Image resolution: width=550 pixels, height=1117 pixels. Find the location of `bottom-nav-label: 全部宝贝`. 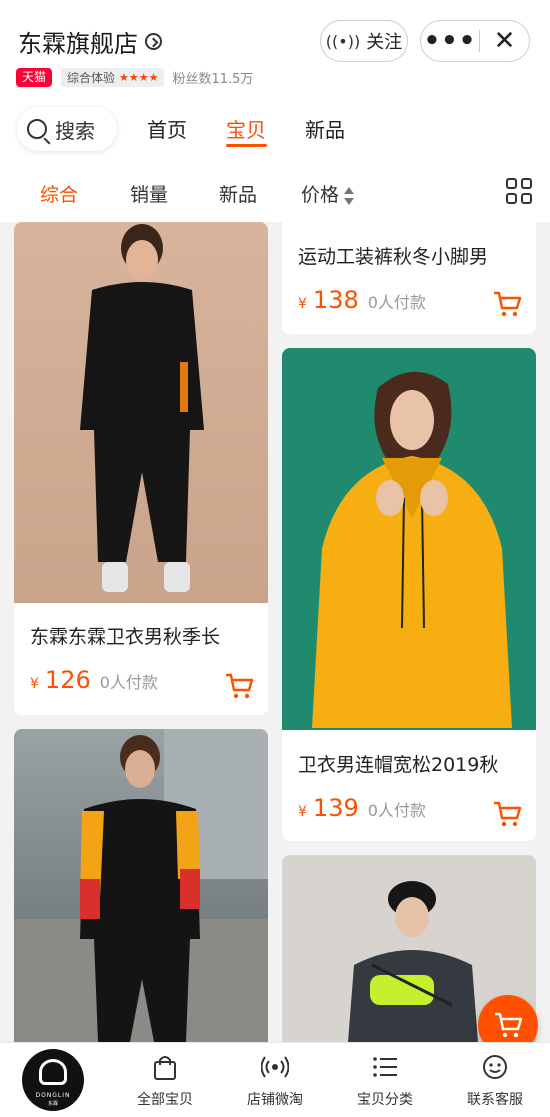

bottom-nav-label: 全部宝贝 is located at coordinates (165, 1100).